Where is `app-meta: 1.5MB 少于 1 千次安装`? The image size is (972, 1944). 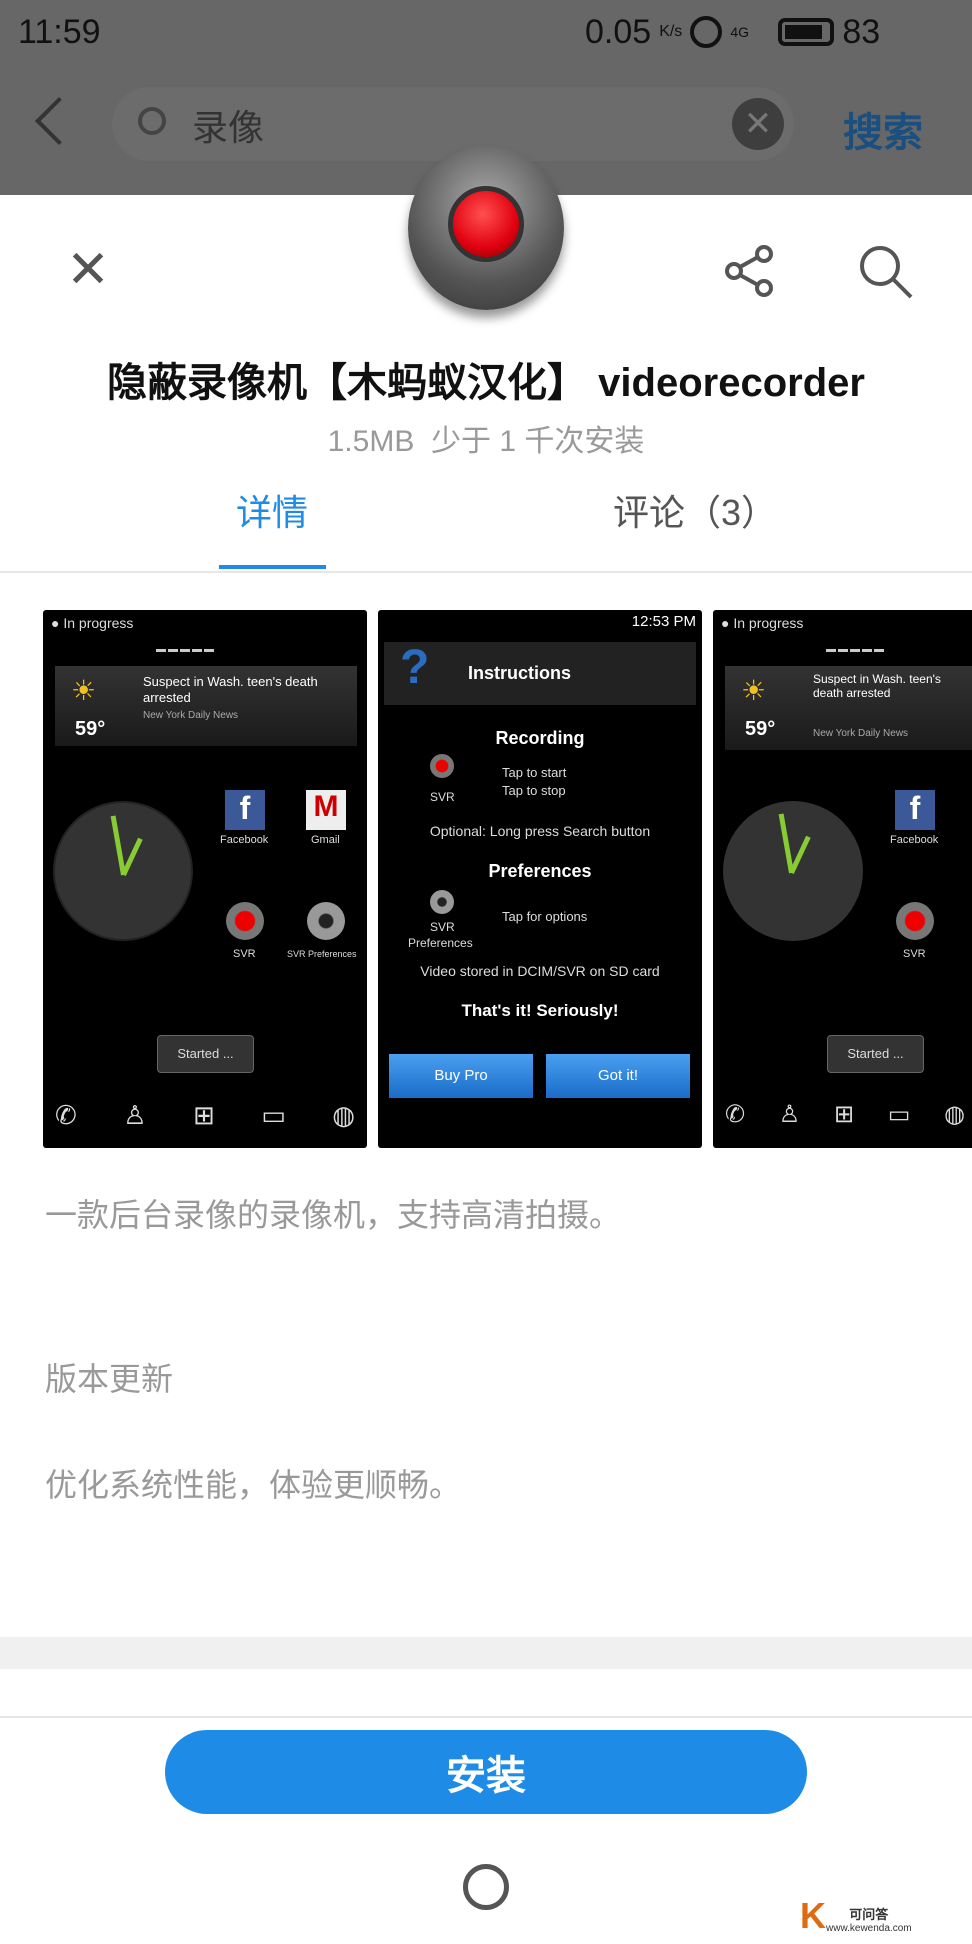
app-meta: 1.5MB 少于 1 千次安装 is located at coordinates (486, 438).